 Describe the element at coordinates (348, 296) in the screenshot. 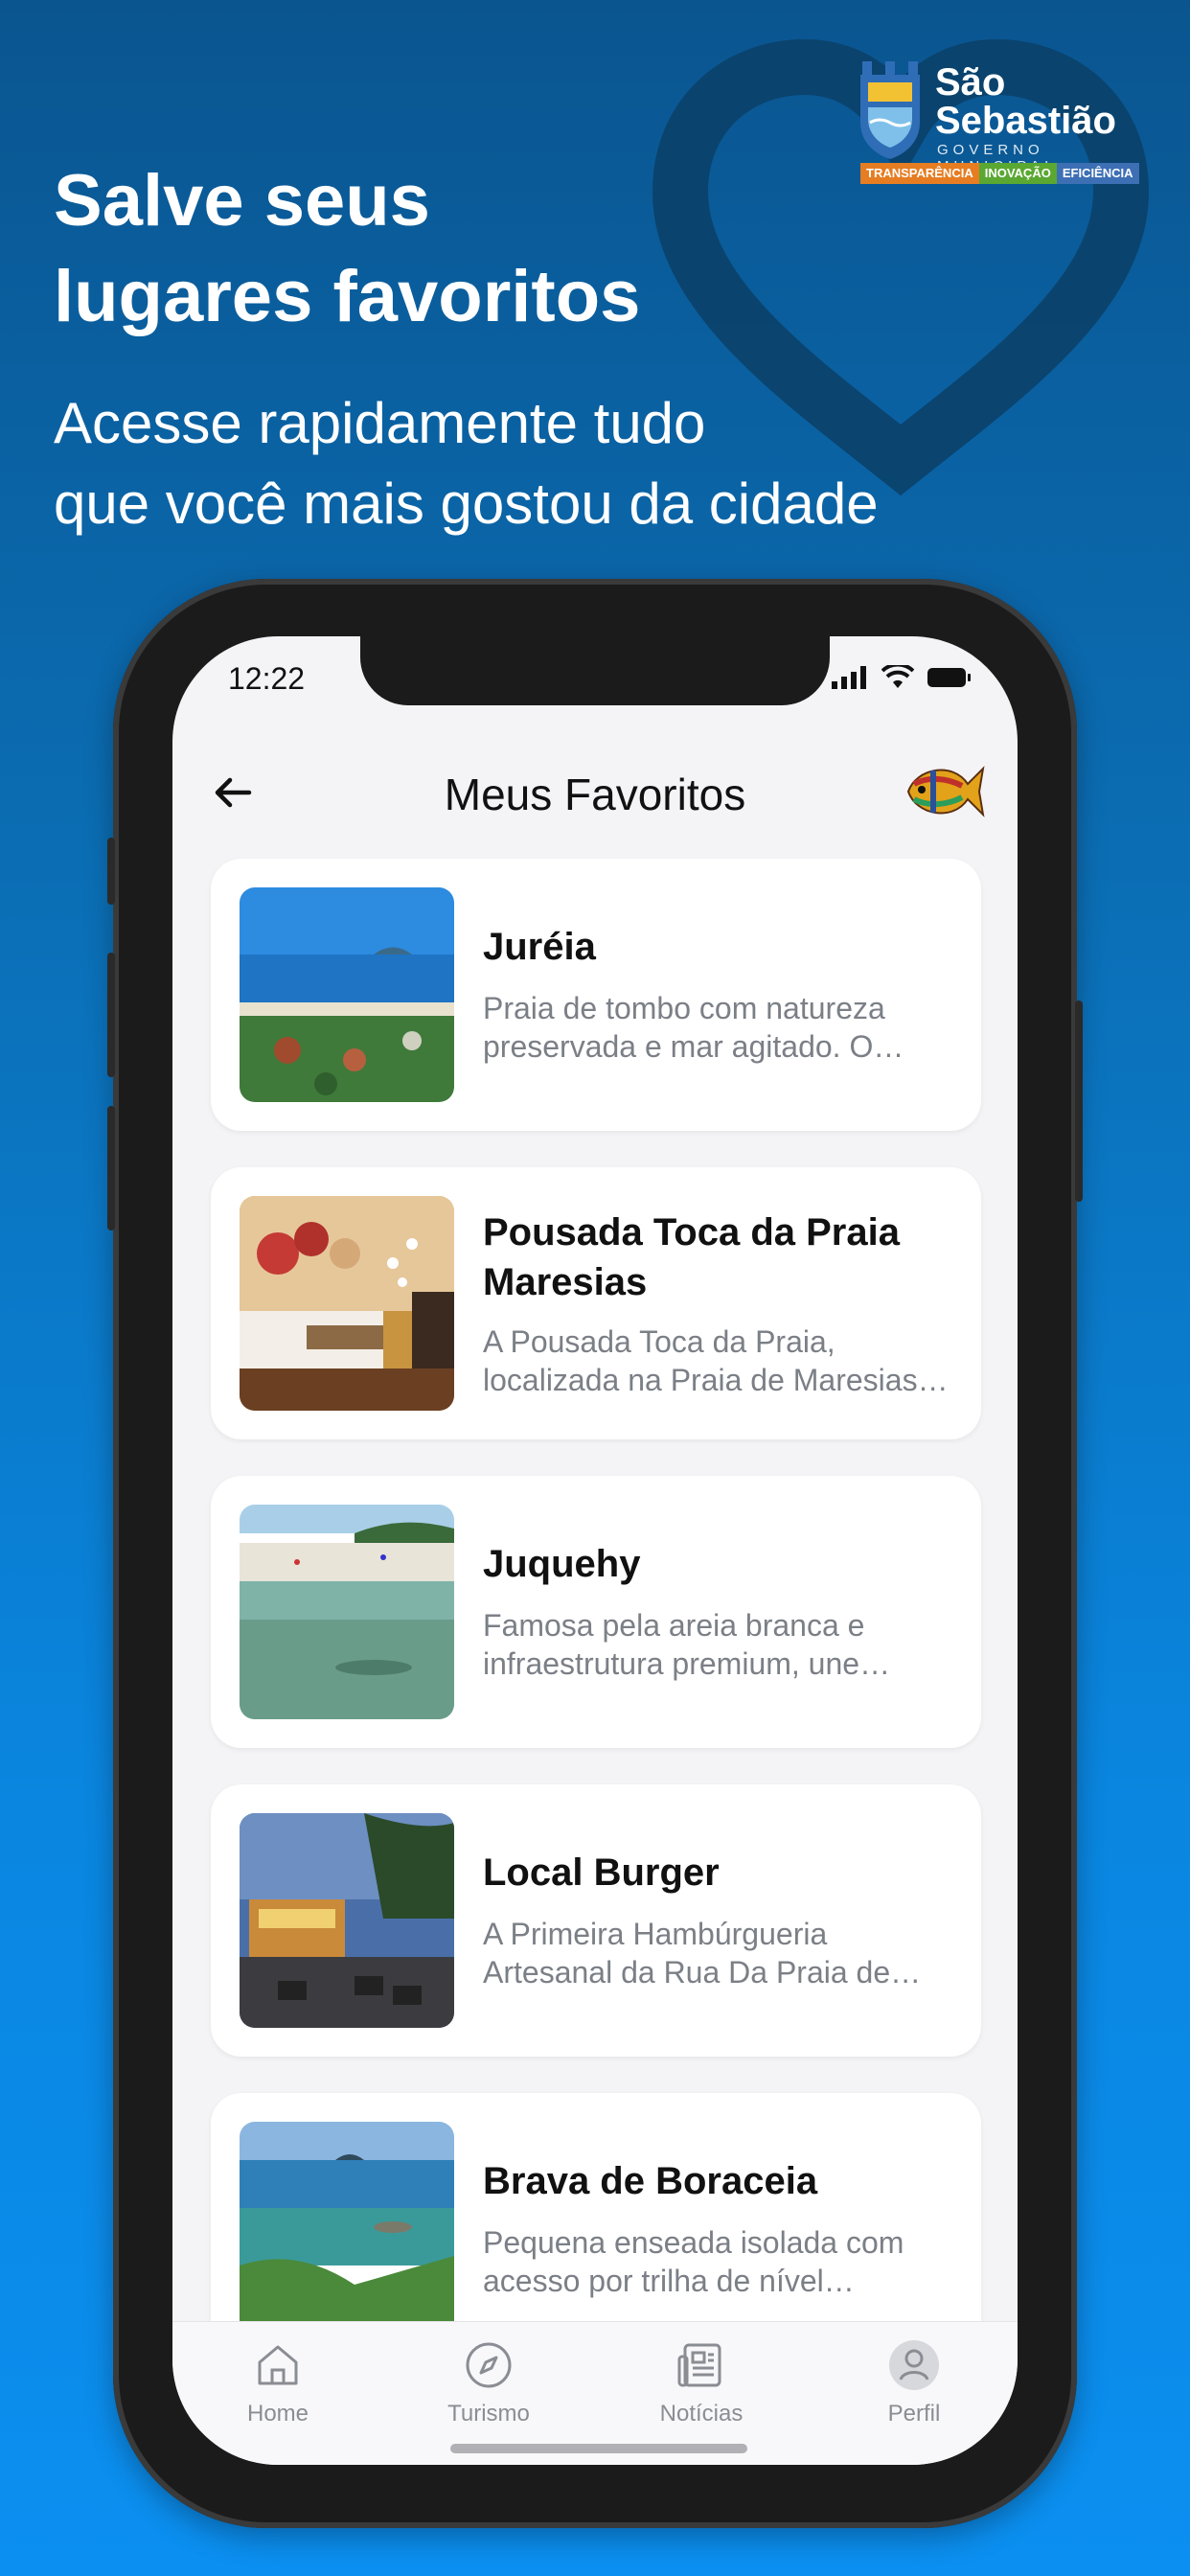

I see `promo-headline-line2: lugares favoritos` at that location.